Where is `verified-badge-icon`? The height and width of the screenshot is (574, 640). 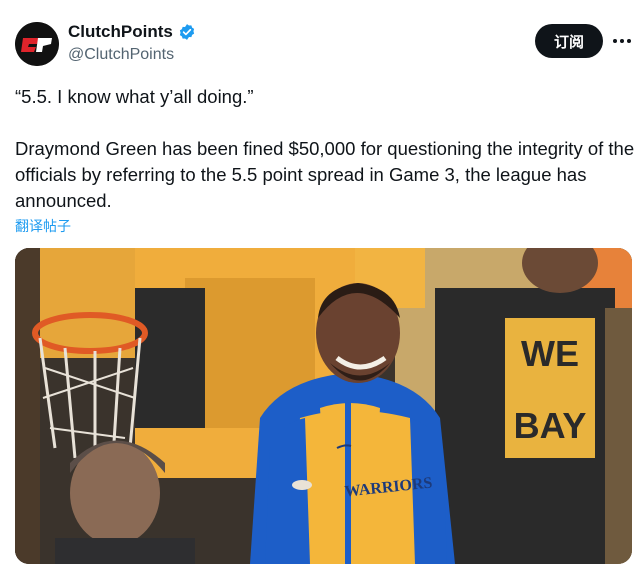
verified-badge-icon is located at coordinates (186, 32).